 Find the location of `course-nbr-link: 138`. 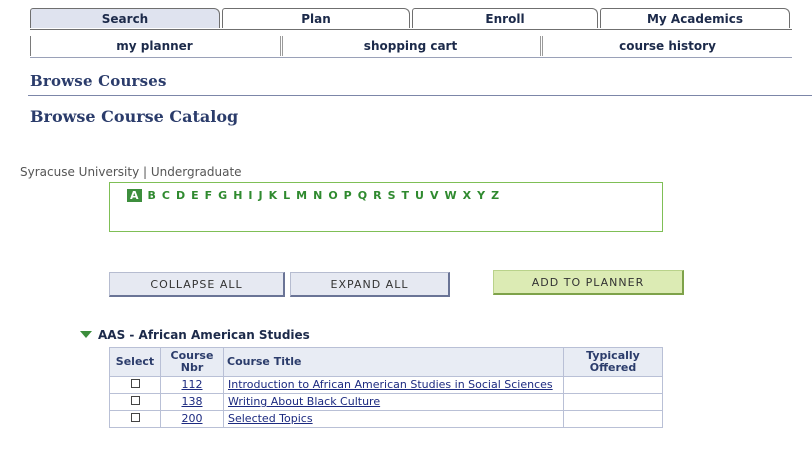

course-nbr-link: 138 is located at coordinates (192, 401).